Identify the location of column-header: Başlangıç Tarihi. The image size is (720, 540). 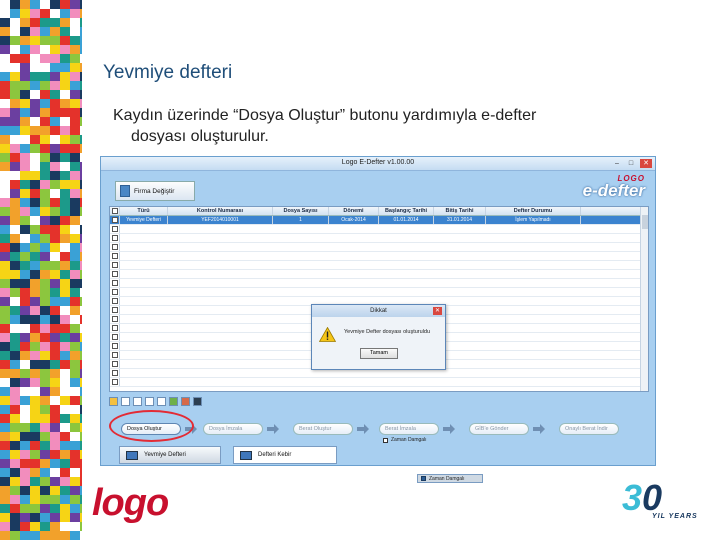
(406, 211).